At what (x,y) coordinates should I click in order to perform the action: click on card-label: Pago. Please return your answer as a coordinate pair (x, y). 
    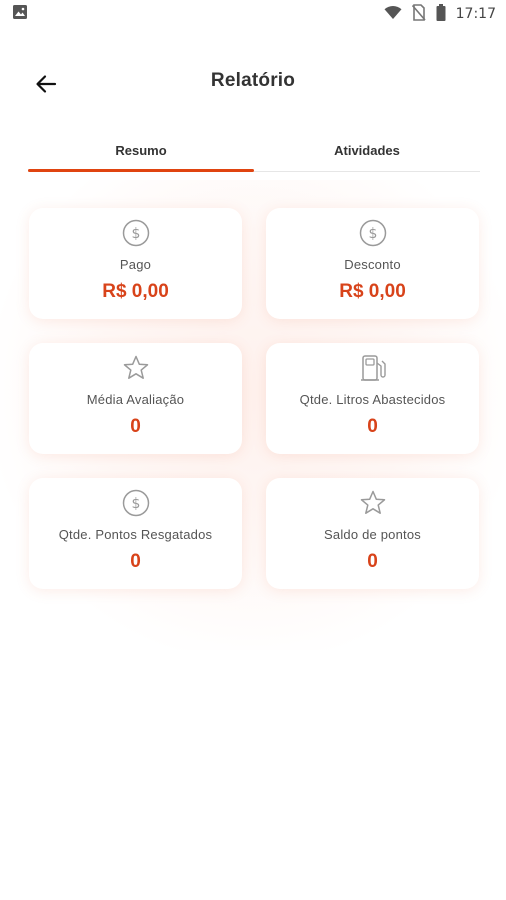
    Looking at the image, I should click on (135, 264).